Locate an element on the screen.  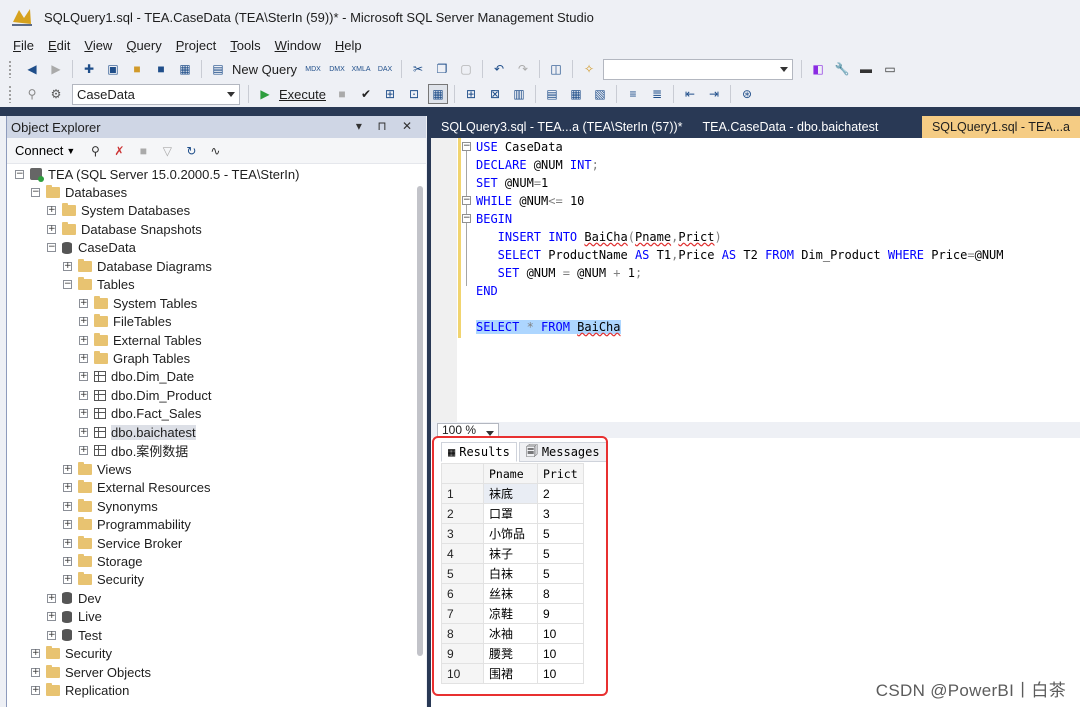
refresh-icon: ↻ is located at coordinates (191, 151).